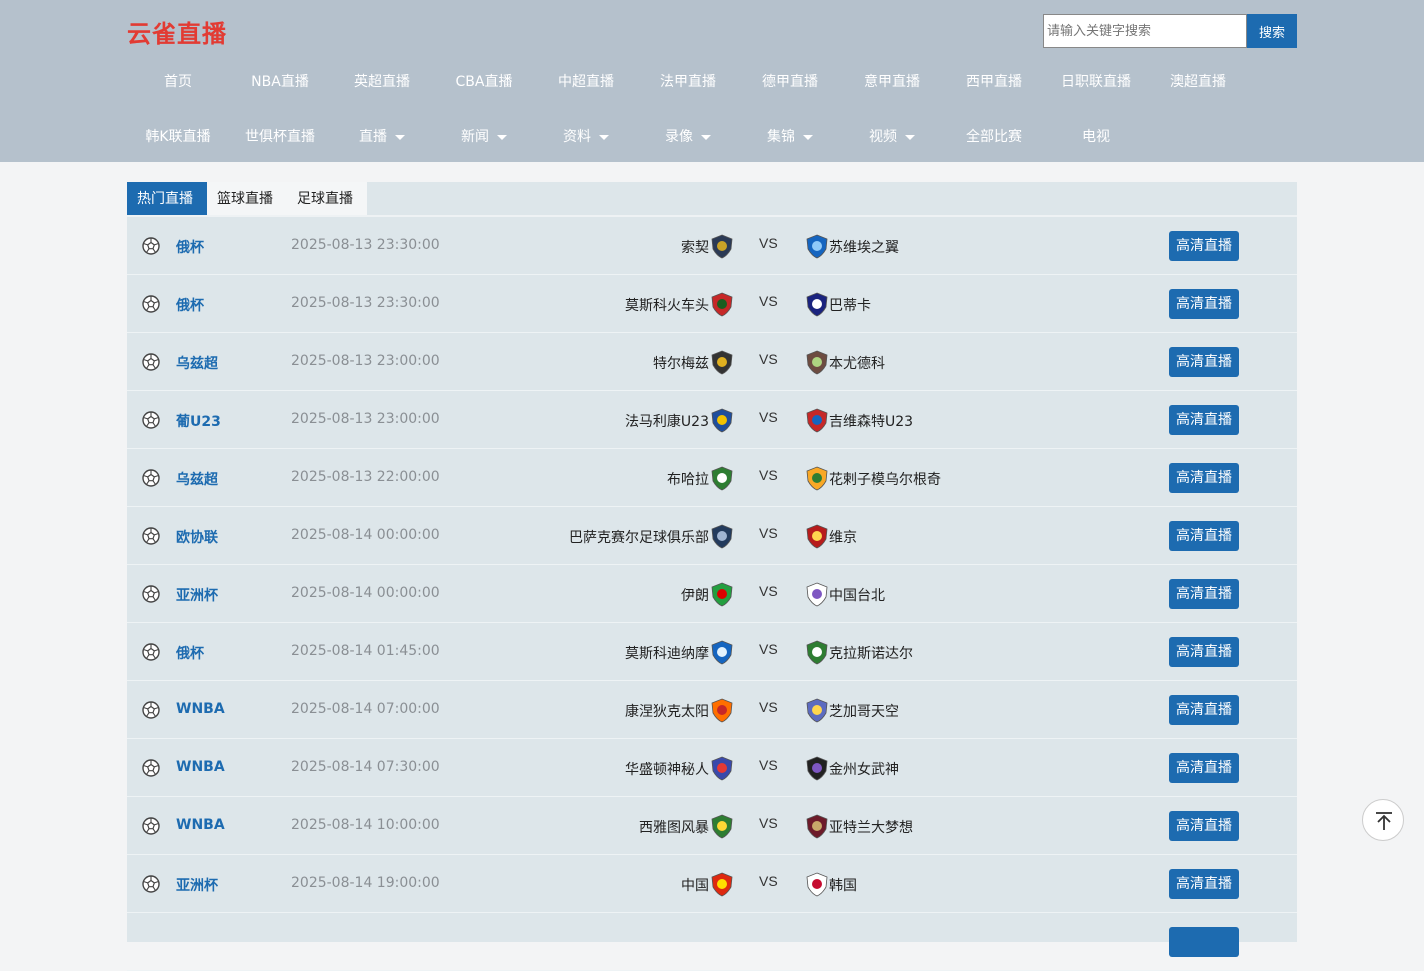 The width and height of the screenshot is (1424, 971). I want to click on nav-item: 资料, so click(586, 136).